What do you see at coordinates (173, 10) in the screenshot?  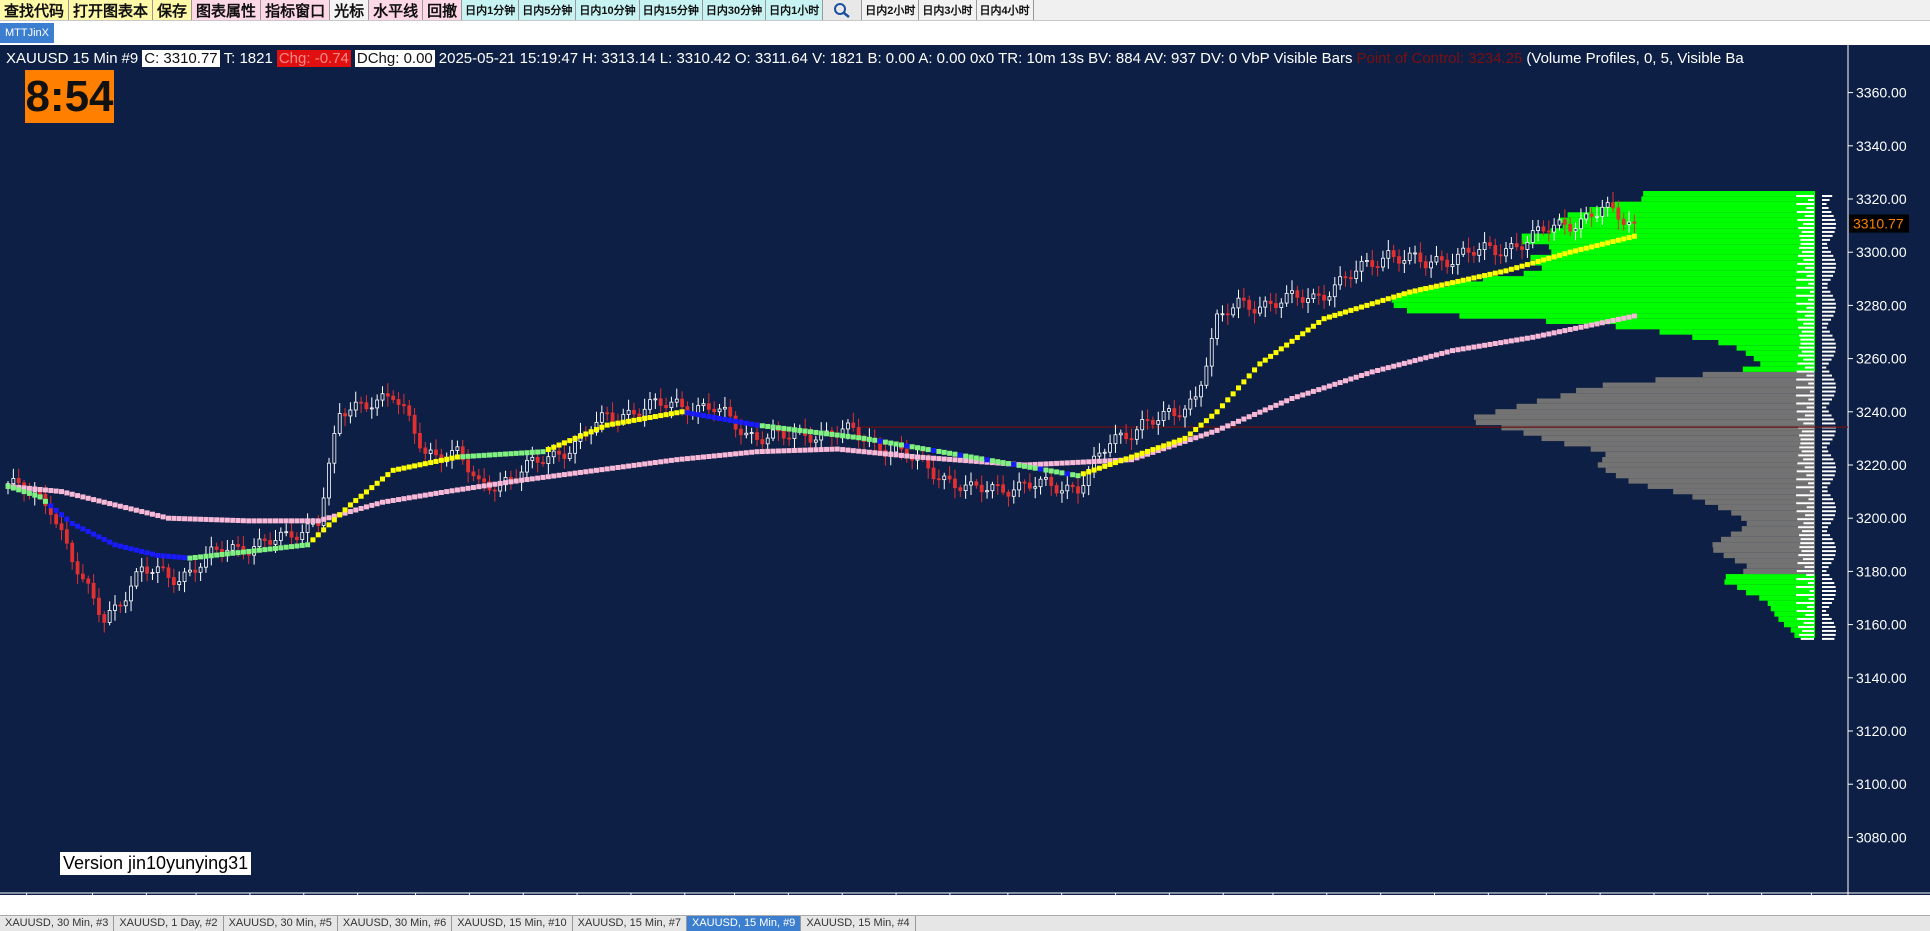 I see `toolbar-button-2: 保存` at bounding box center [173, 10].